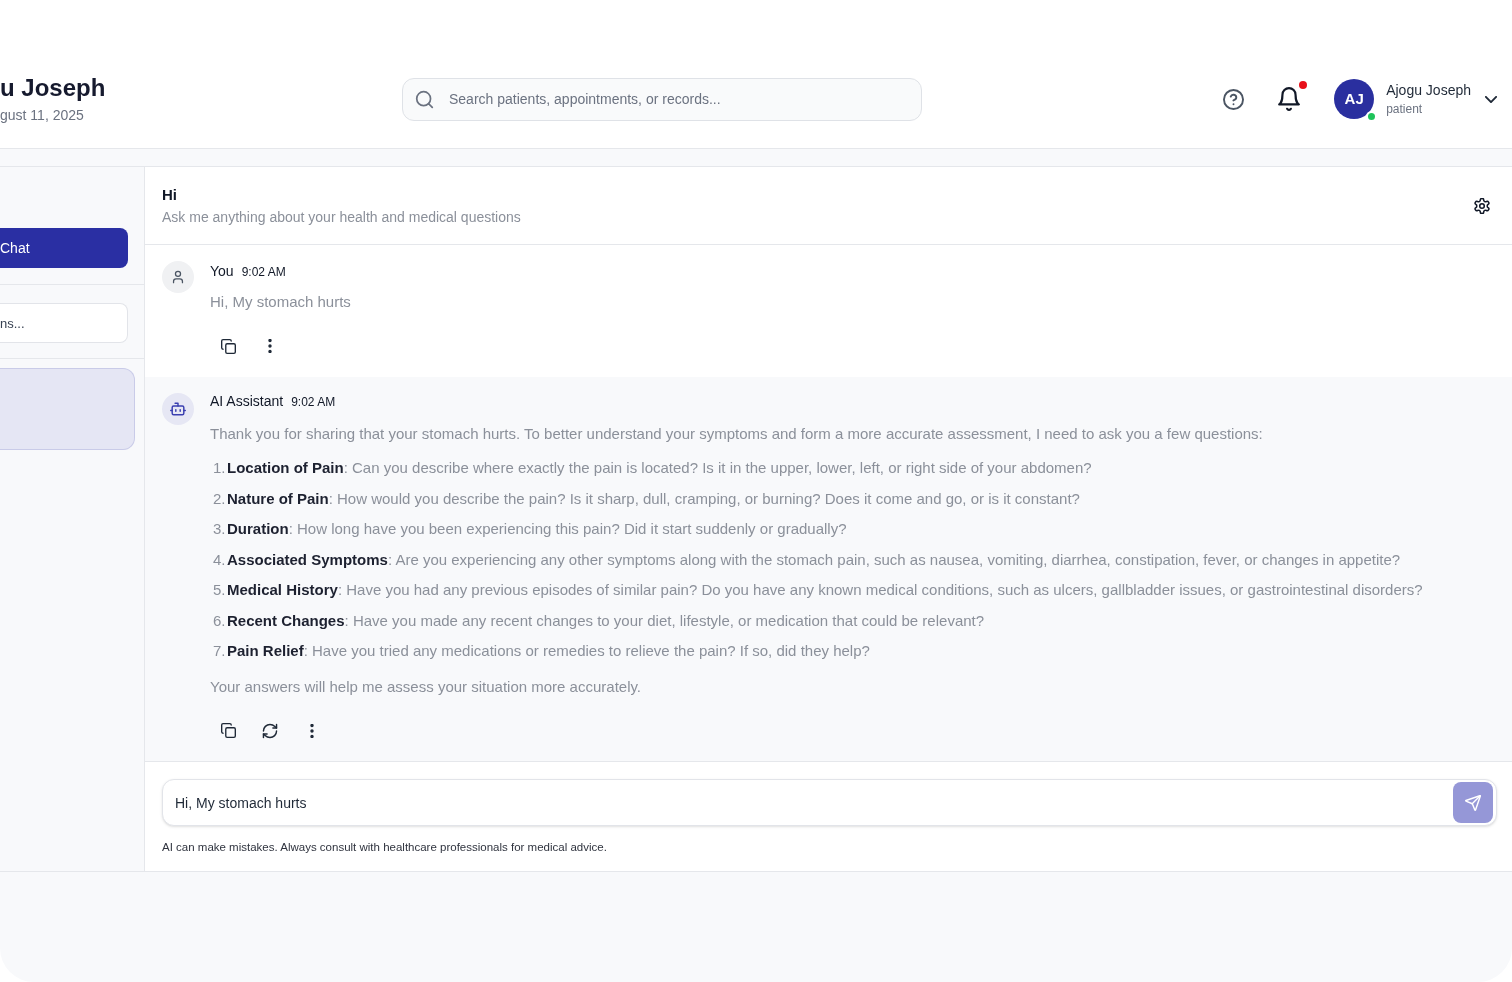 This screenshot has height=982, width=1512. Describe the element at coordinates (218, 468) in the screenshot. I see `list-number: 1.` at that location.